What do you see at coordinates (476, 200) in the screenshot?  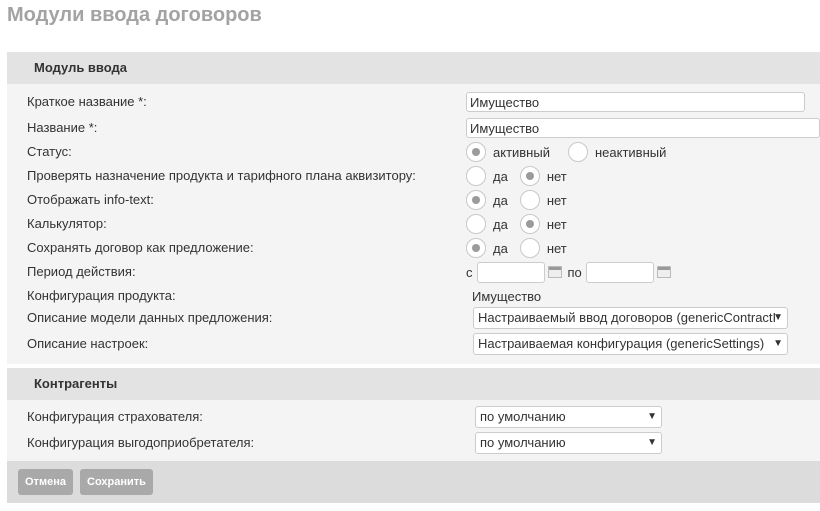 I see `info-text-yes-radio` at bounding box center [476, 200].